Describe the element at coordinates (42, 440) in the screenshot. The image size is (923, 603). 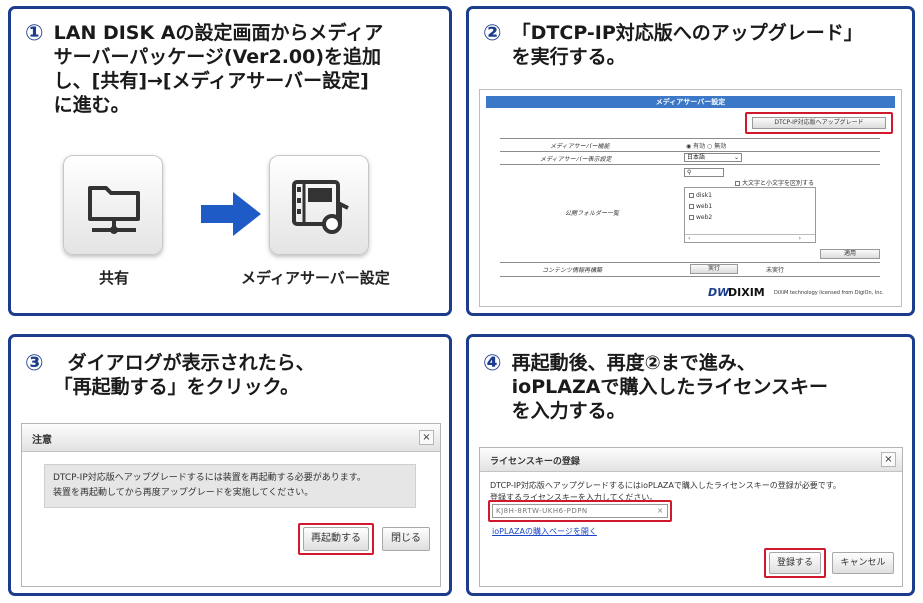
I see `dialog-title: 注意` at that location.